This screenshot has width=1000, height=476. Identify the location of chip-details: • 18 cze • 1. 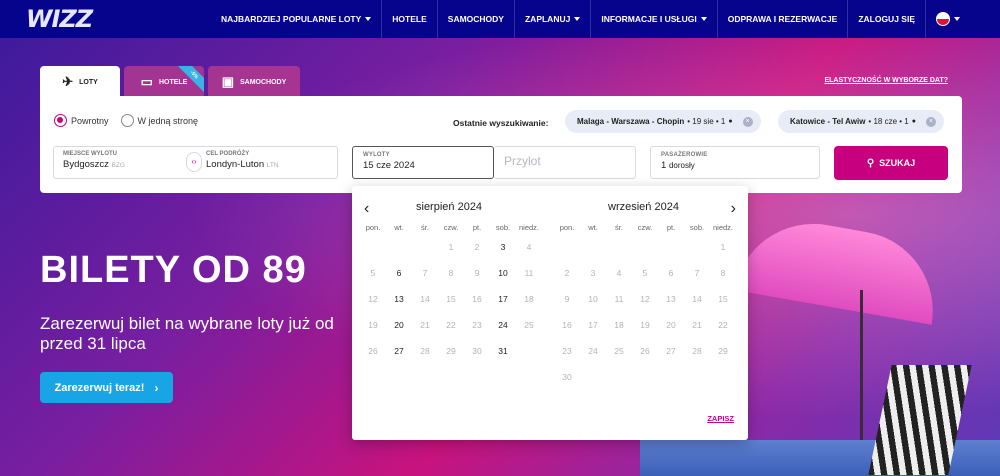
(888, 121).